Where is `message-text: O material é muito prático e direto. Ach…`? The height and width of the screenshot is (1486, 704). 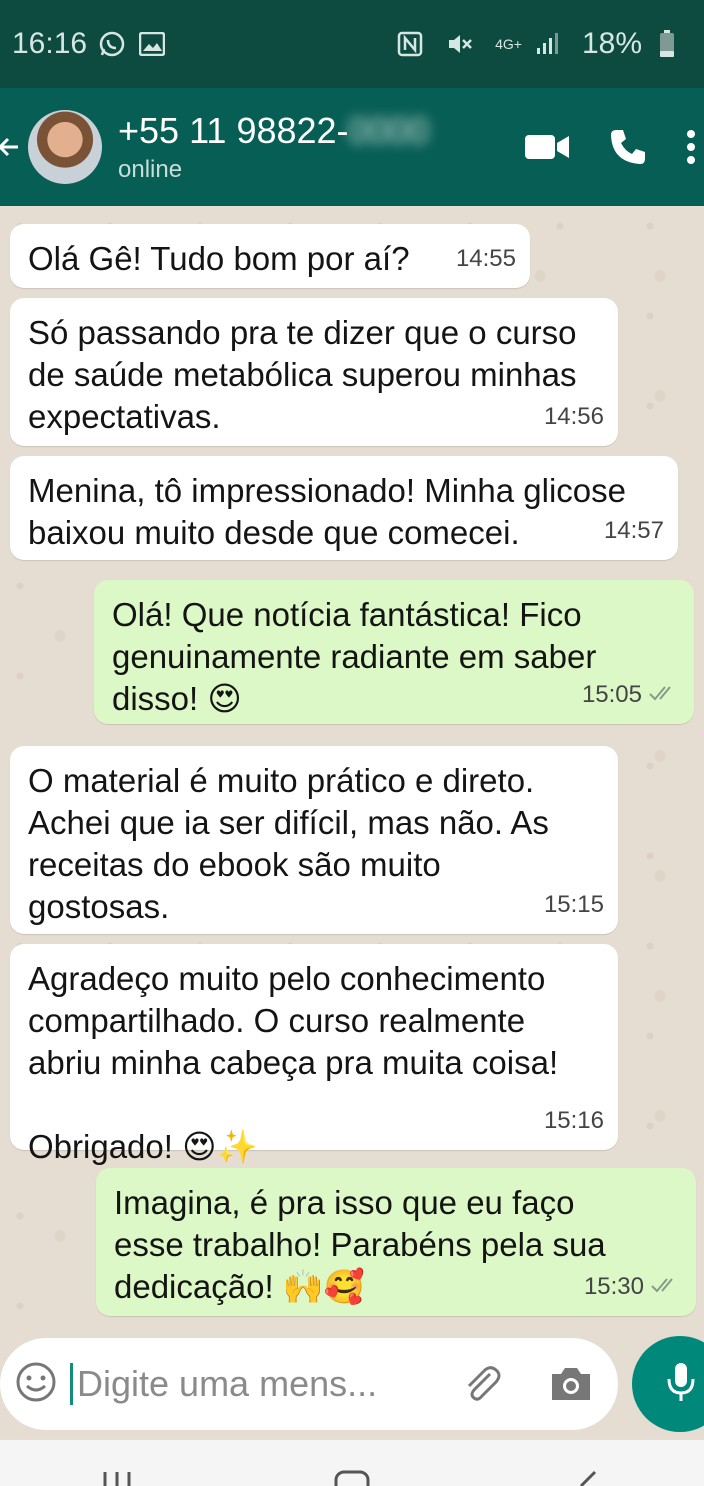
message-text: O material é muito prático e direto. Ach… is located at coordinates (288, 843).